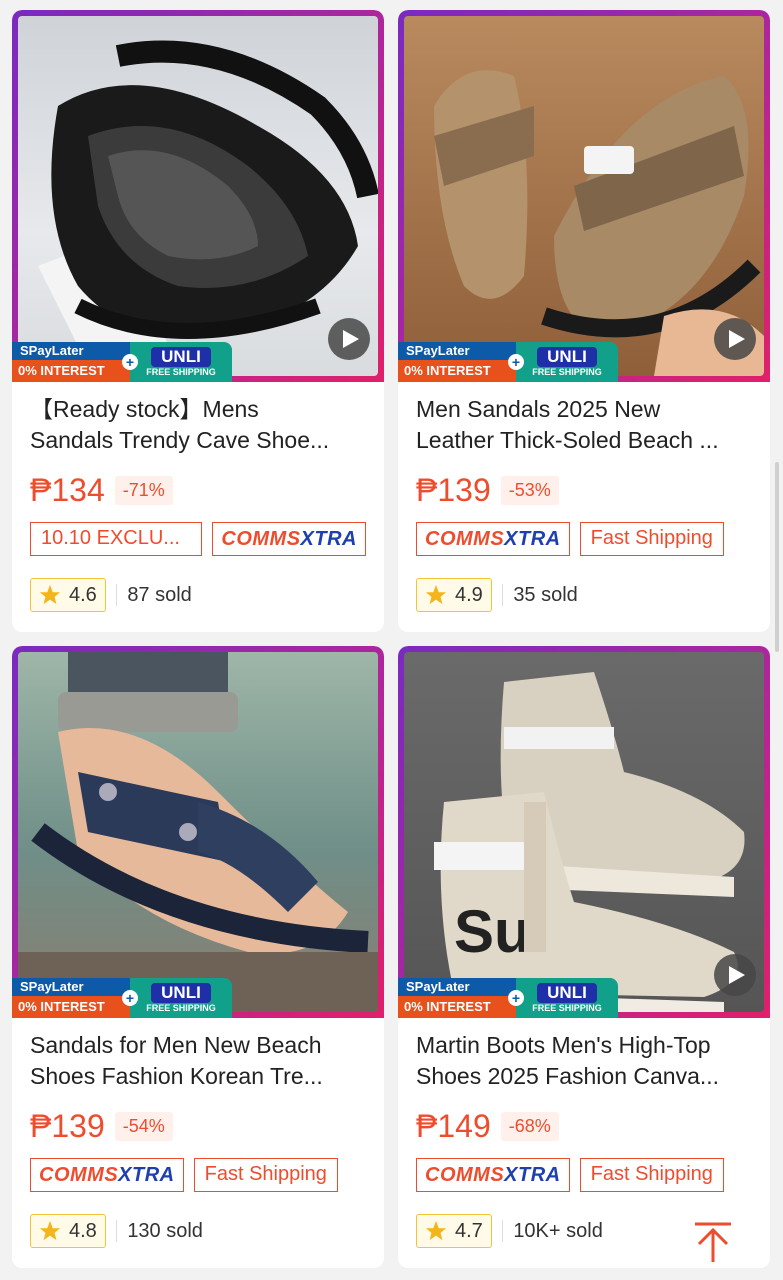 This screenshot has width=783, height=1280. What do you see at coordinates (159, 594) in the screenshot?
I see `sold-count: 87 sold` at bounding box center [159, 594].